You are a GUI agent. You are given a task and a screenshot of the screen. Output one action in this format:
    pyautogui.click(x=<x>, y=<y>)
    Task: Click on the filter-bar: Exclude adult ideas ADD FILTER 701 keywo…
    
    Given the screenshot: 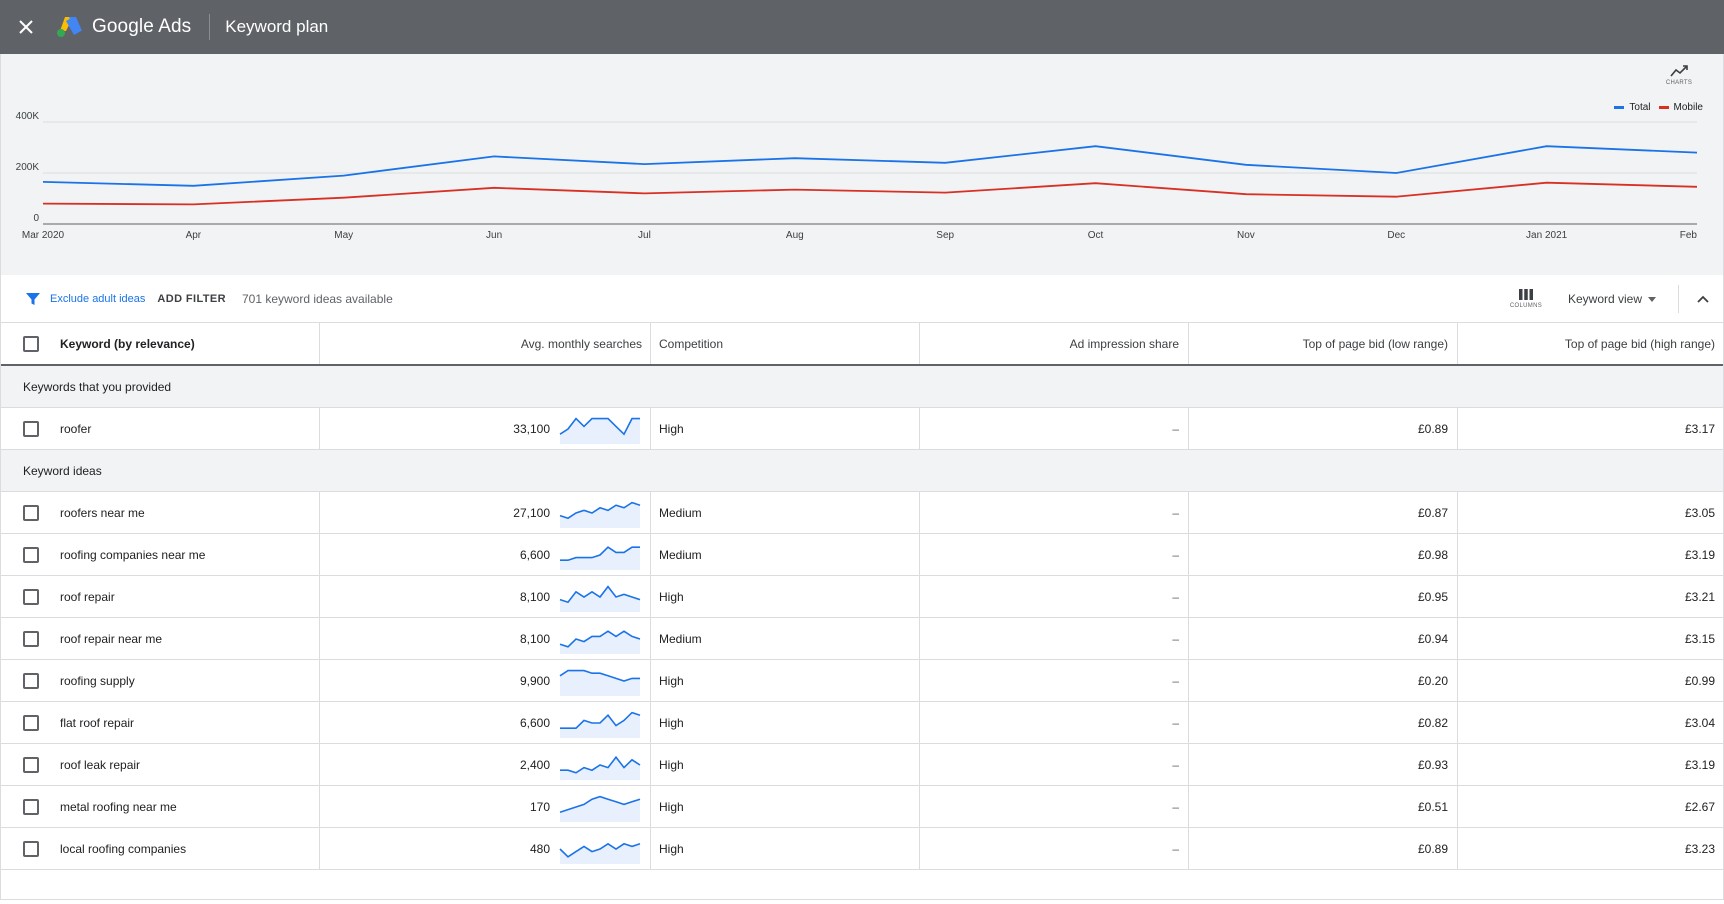 What is the action you would take?
    pyautogui.click(x=862, y=299)
    